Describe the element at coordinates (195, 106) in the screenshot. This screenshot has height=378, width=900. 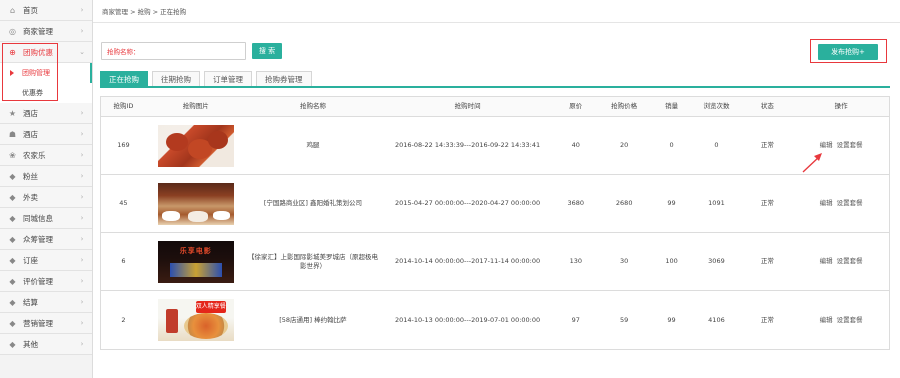
I see `column-header: 抢购图片` at that location.